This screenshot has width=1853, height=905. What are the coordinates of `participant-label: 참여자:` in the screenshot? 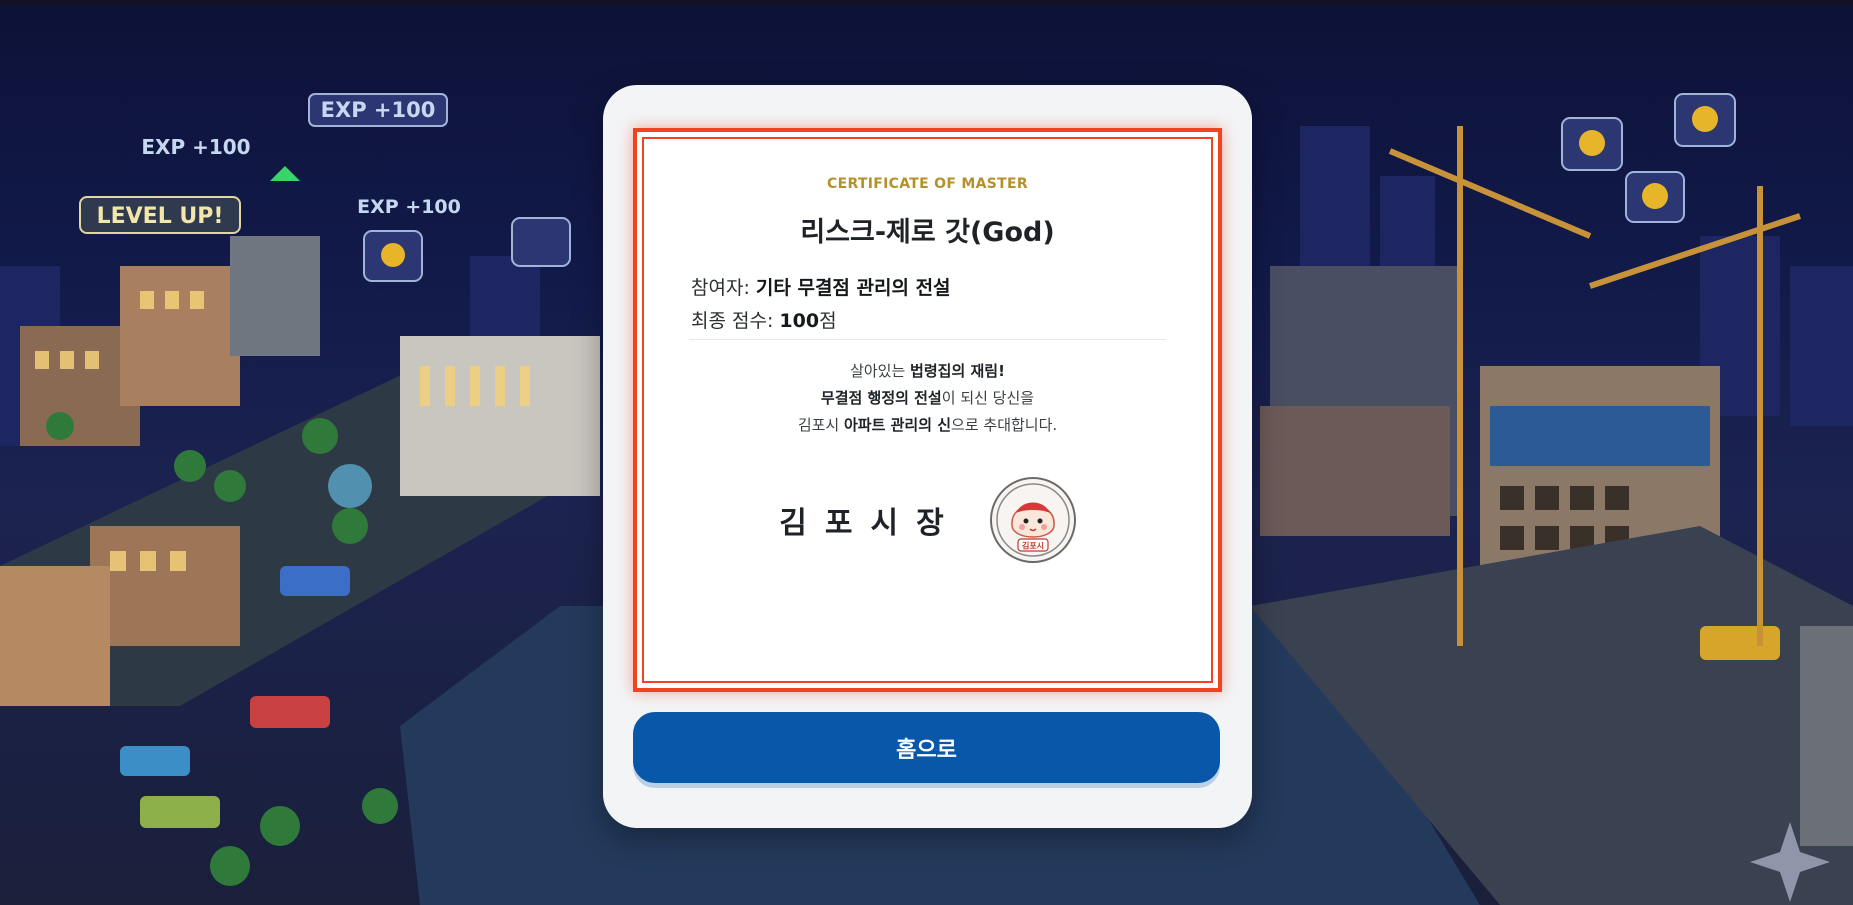 It's located at (723, 288).